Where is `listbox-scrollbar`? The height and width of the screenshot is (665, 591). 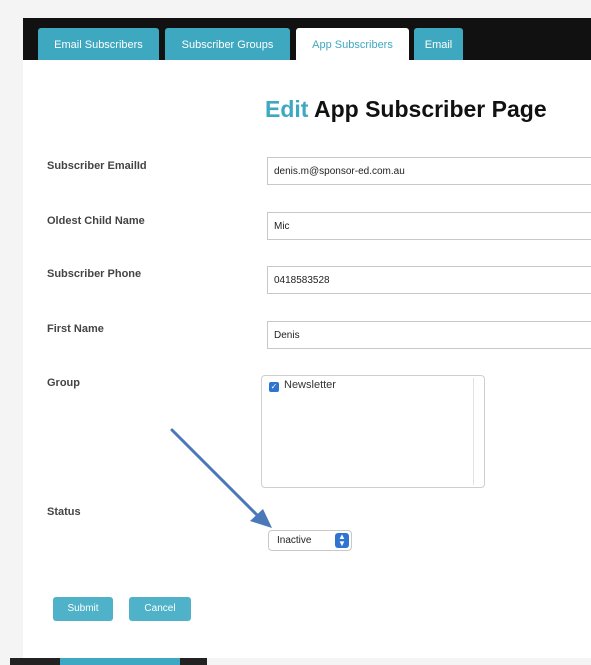
listbox-scrollbar is located at coordinates (473, 431).